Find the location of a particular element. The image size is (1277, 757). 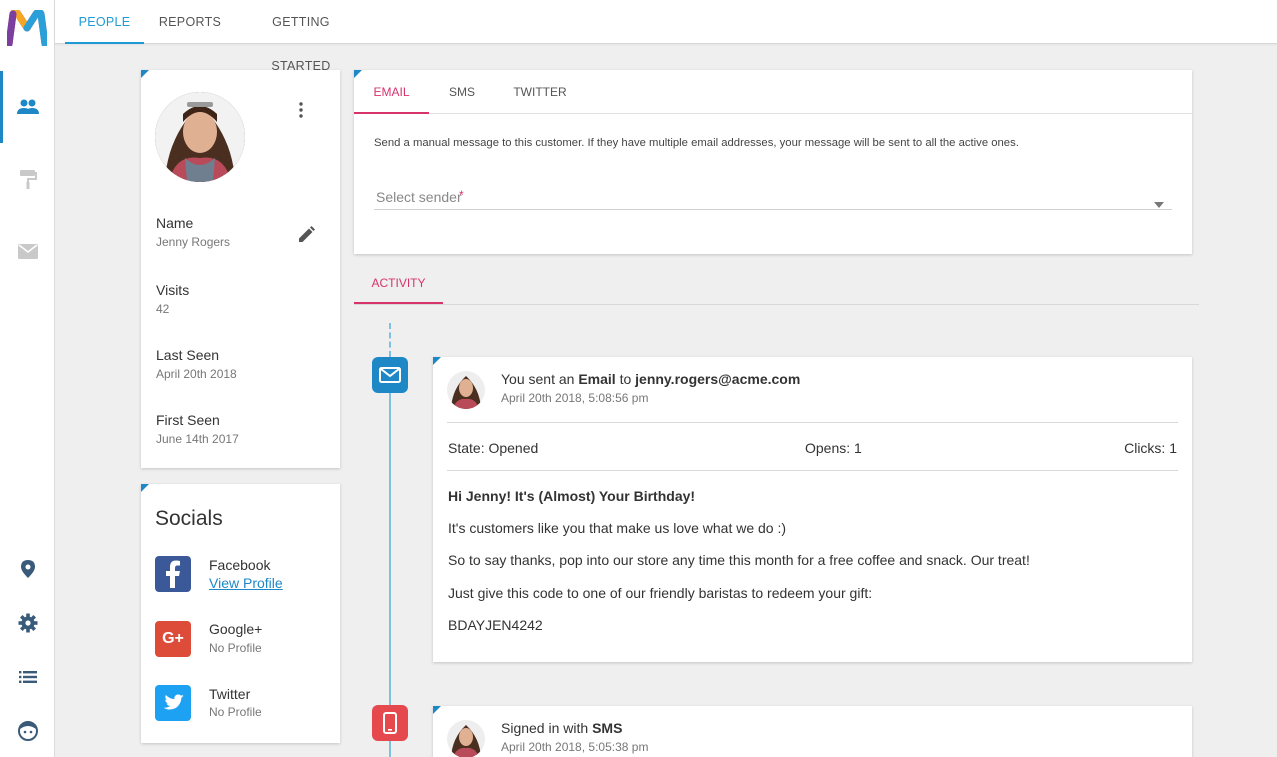

chevron-down-icon is located at coordinates (1159, 204).